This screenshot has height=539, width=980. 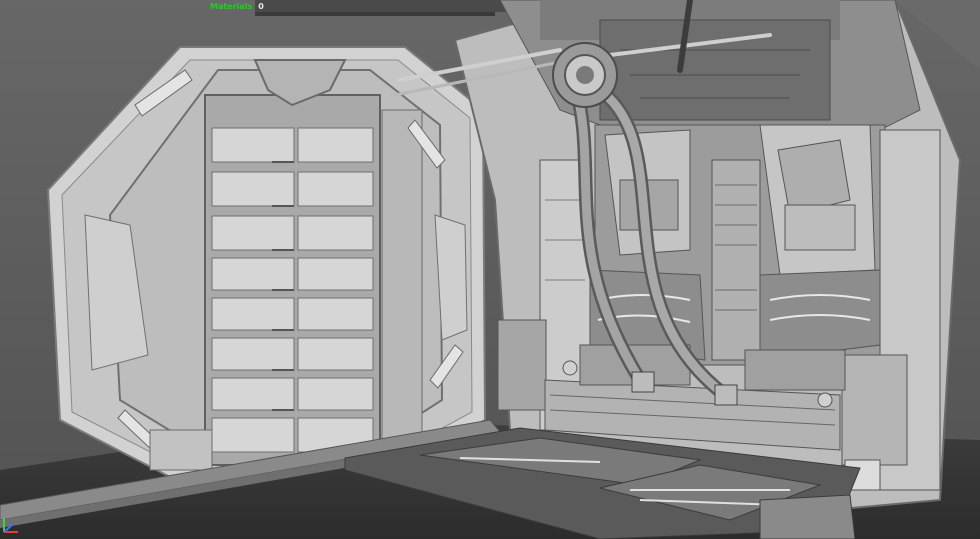 I want to click on hud-materials-count: 0, so click(x=261, y=6).